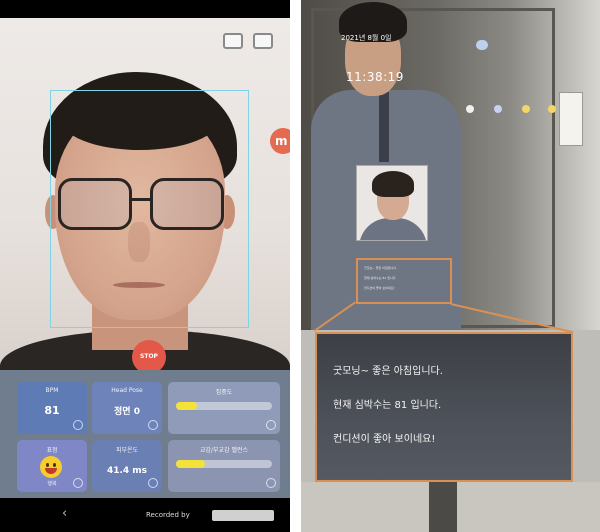  I want to click on tile-title: 표정, so click(52, 450).